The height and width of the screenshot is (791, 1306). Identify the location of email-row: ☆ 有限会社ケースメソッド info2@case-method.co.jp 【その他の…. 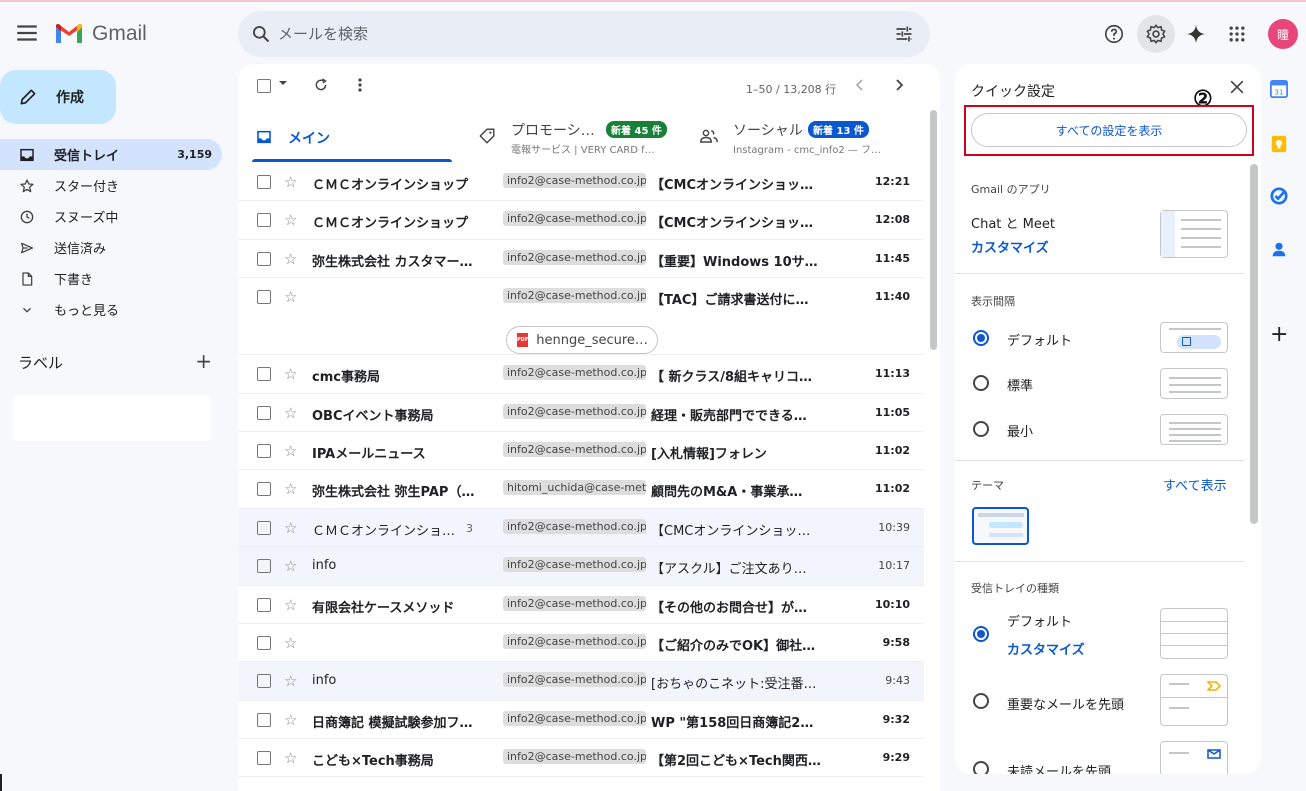
(581, 605).